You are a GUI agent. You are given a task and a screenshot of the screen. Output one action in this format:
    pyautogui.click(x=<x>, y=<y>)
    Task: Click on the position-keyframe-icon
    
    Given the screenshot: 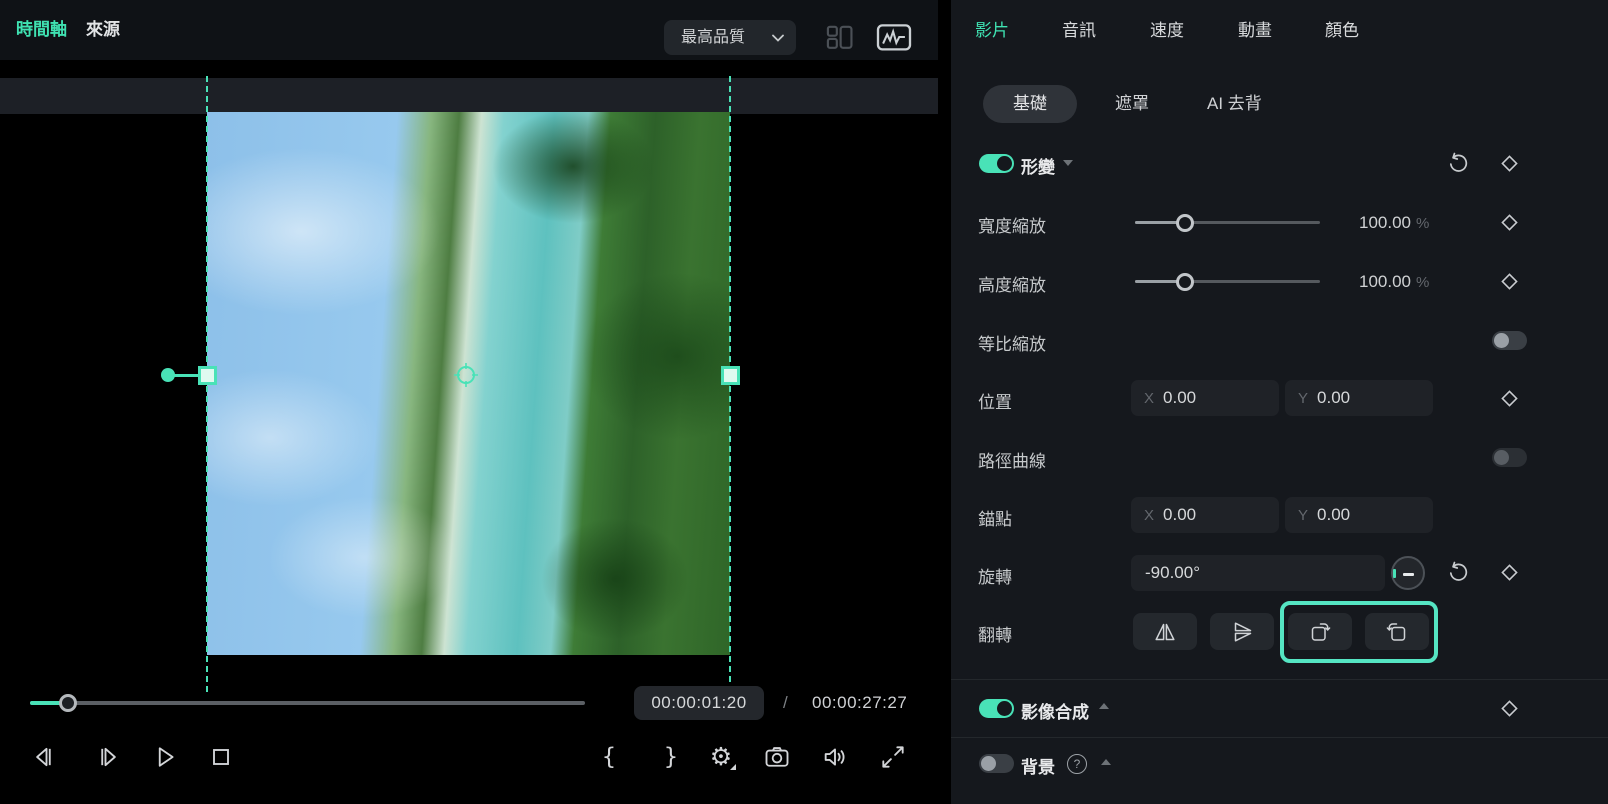 What is the action you would take?
    pyautogui.click(x=1509, y=398)
    